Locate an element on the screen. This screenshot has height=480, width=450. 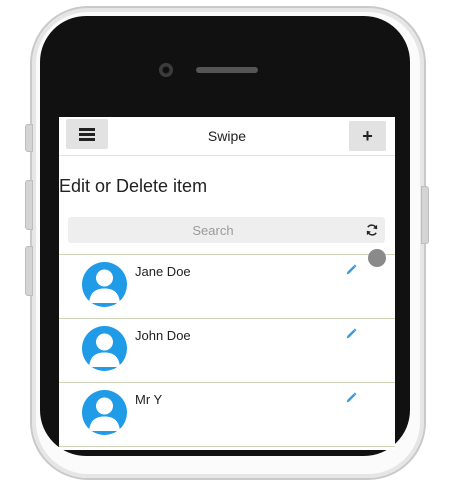
hamburger-icon is located at coordinates (87, 134).